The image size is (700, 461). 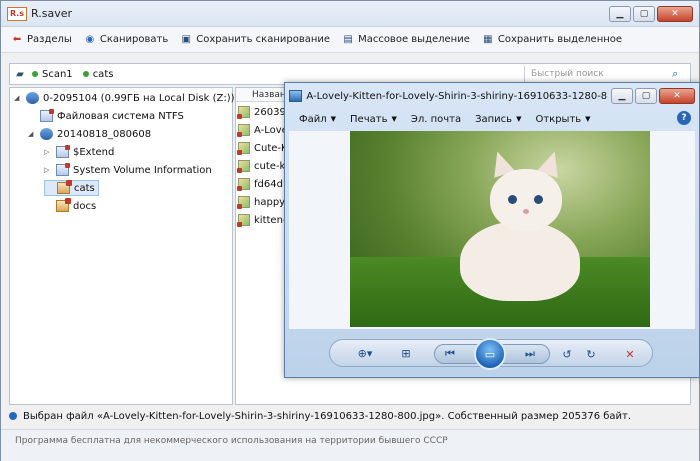 What do you see at coordinates (97, 74) in the screenshot?
I see `breadcrumb-item-cats: cats` at bounding box center [97, 74].